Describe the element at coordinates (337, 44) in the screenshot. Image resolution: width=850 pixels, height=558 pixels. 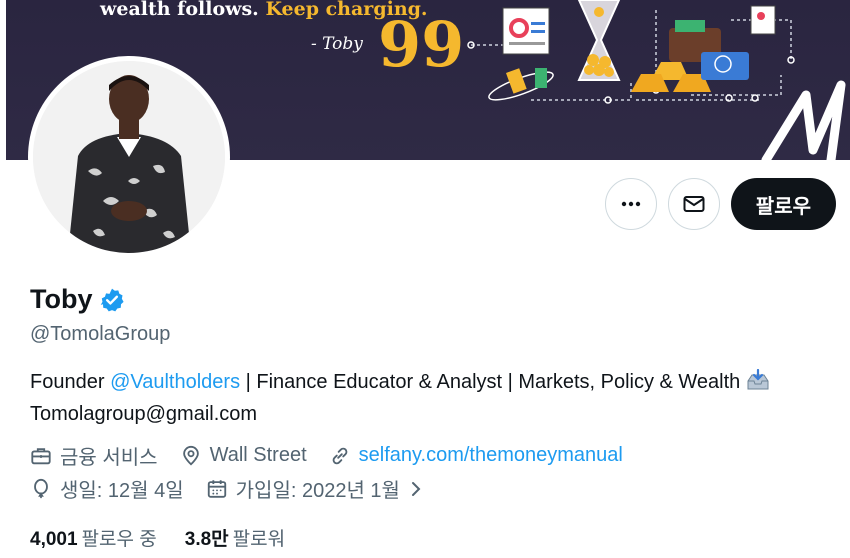
I see `banner-signature: - Toby` at that location.